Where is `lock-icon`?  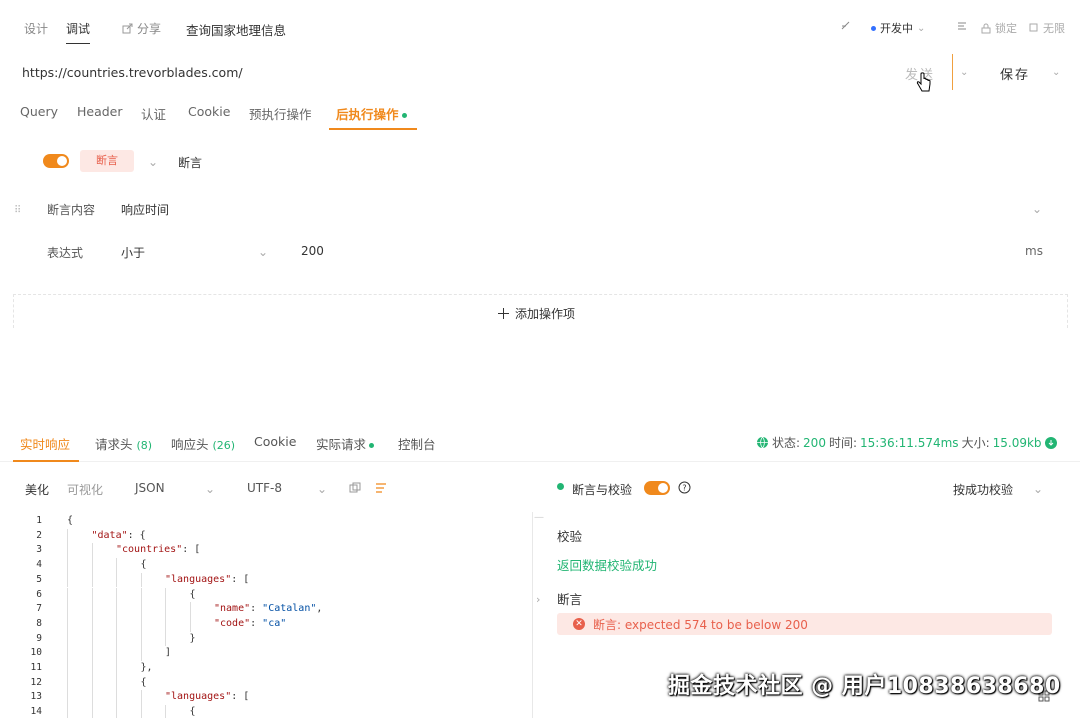
lock-icon is located at coordinates (986, 28).